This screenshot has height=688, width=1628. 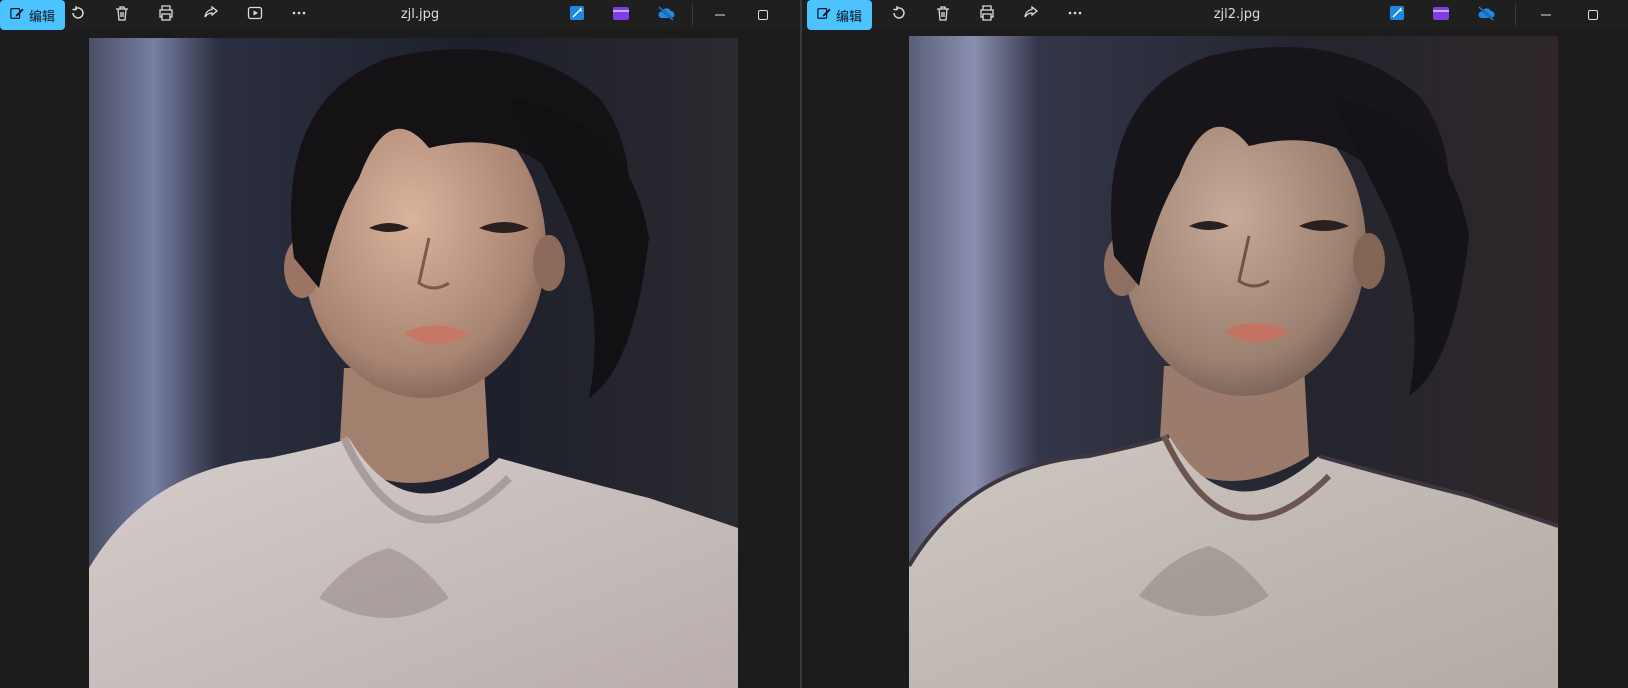 I want to click on toolbar: 编辑 zjl2.jpg, so click(x=1215, y=15).